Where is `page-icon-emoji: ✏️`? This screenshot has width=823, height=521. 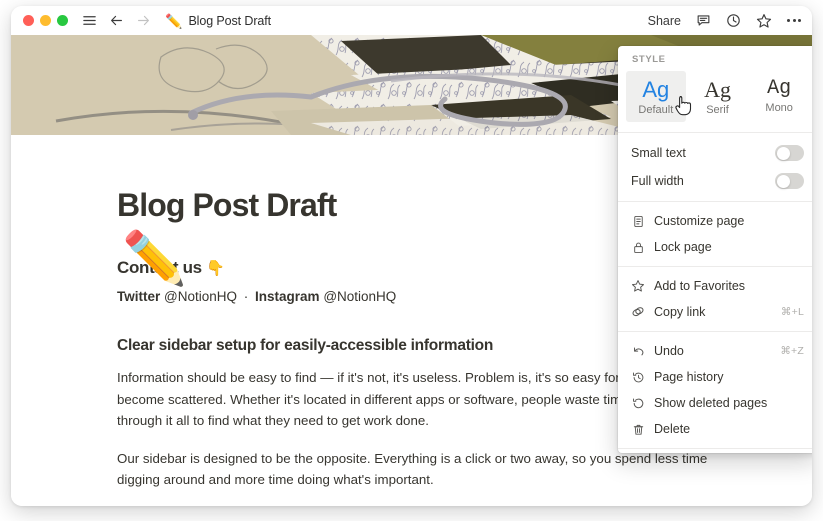 page-icon-emoji: ✏️ is located at coordinates (154, 259).